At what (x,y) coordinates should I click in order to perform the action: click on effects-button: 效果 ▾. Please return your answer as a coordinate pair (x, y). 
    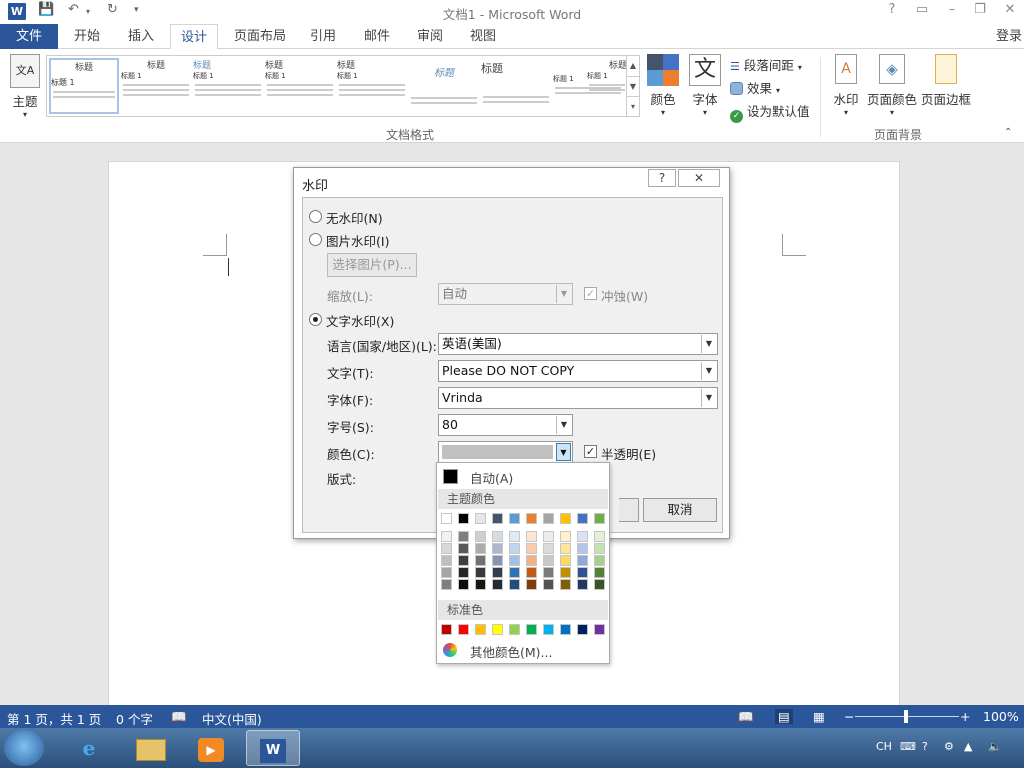
    Looking at the image, I should click on (755, 87).